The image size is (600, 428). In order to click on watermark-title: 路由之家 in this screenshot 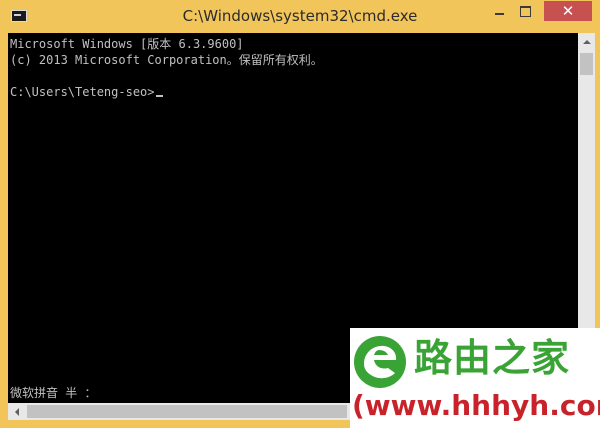, I will do `click(492, 358)`.